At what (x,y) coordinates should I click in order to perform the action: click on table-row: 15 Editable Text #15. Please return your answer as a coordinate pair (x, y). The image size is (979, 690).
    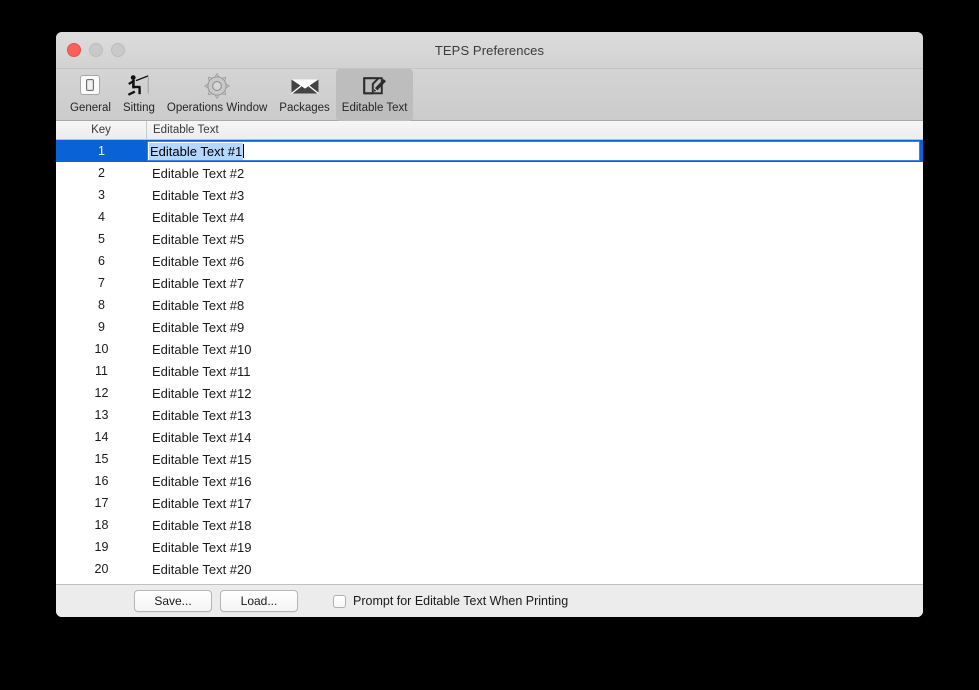
    Looking at the image, I should click on (489, 459).